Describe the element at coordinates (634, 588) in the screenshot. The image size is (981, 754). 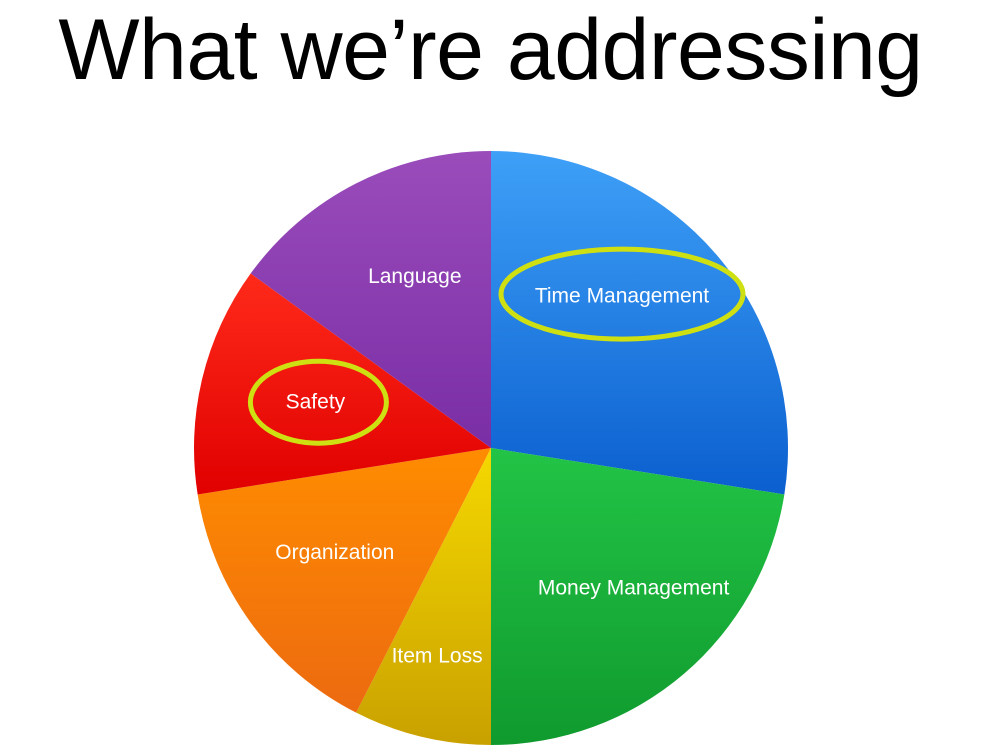
I see `pie-label-money-management: Money Management` at that location.